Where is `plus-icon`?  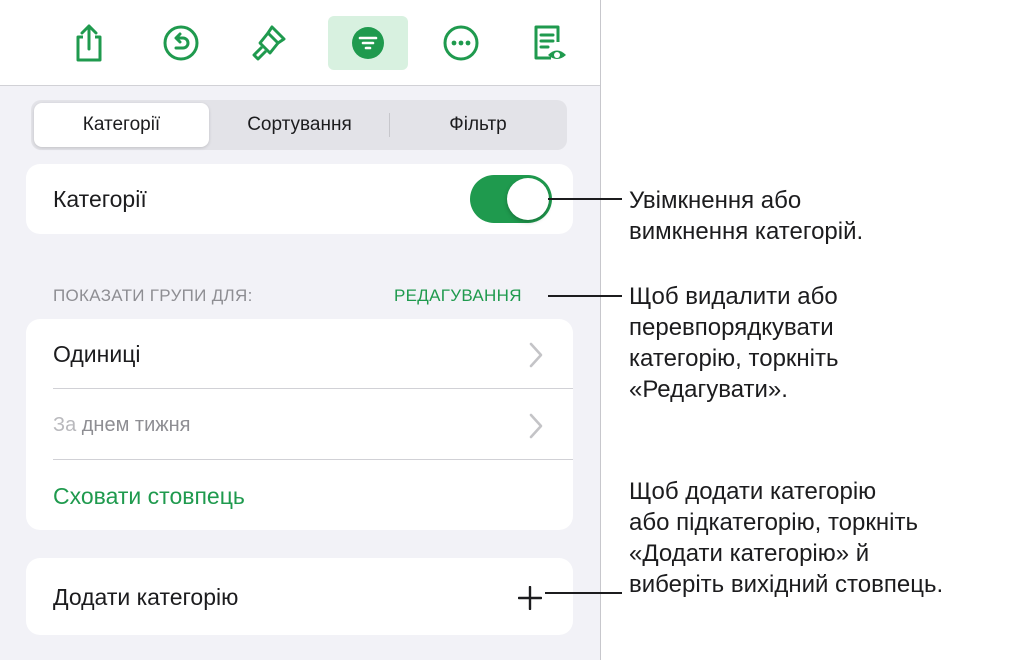
plus-icon is located at coordinates (530, 598).